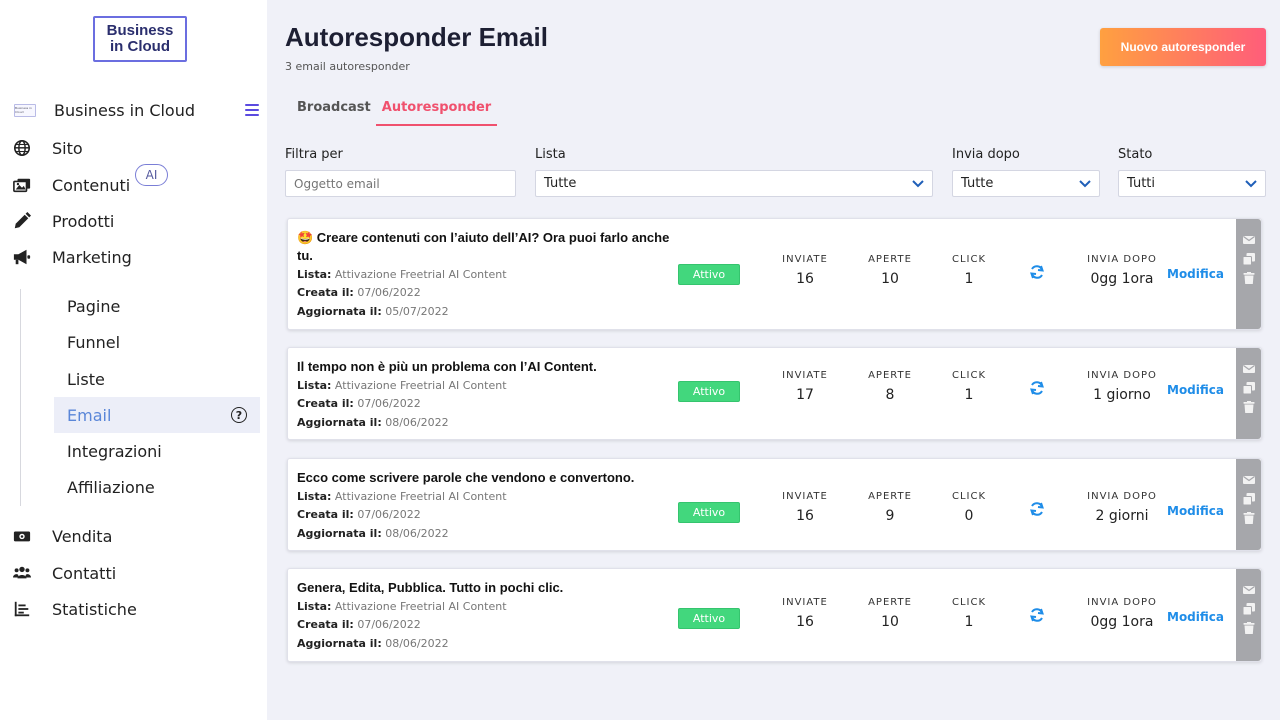  What do you see at coordinates (140, 39) in the screenshot?
I see `logo: Business in Cloud` at bounding box center [140, 39].